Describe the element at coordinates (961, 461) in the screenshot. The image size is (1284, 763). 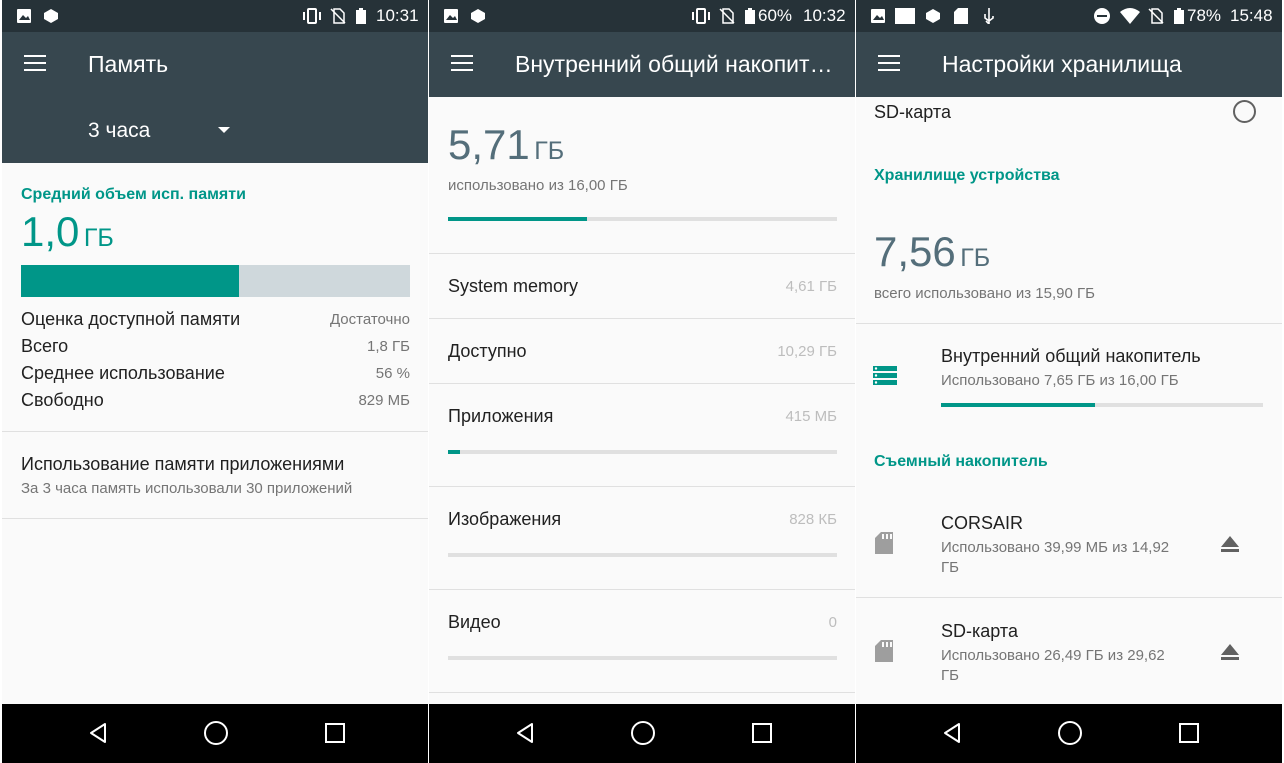
I see `removable-storage-header: Съемный накопитель` at that location.